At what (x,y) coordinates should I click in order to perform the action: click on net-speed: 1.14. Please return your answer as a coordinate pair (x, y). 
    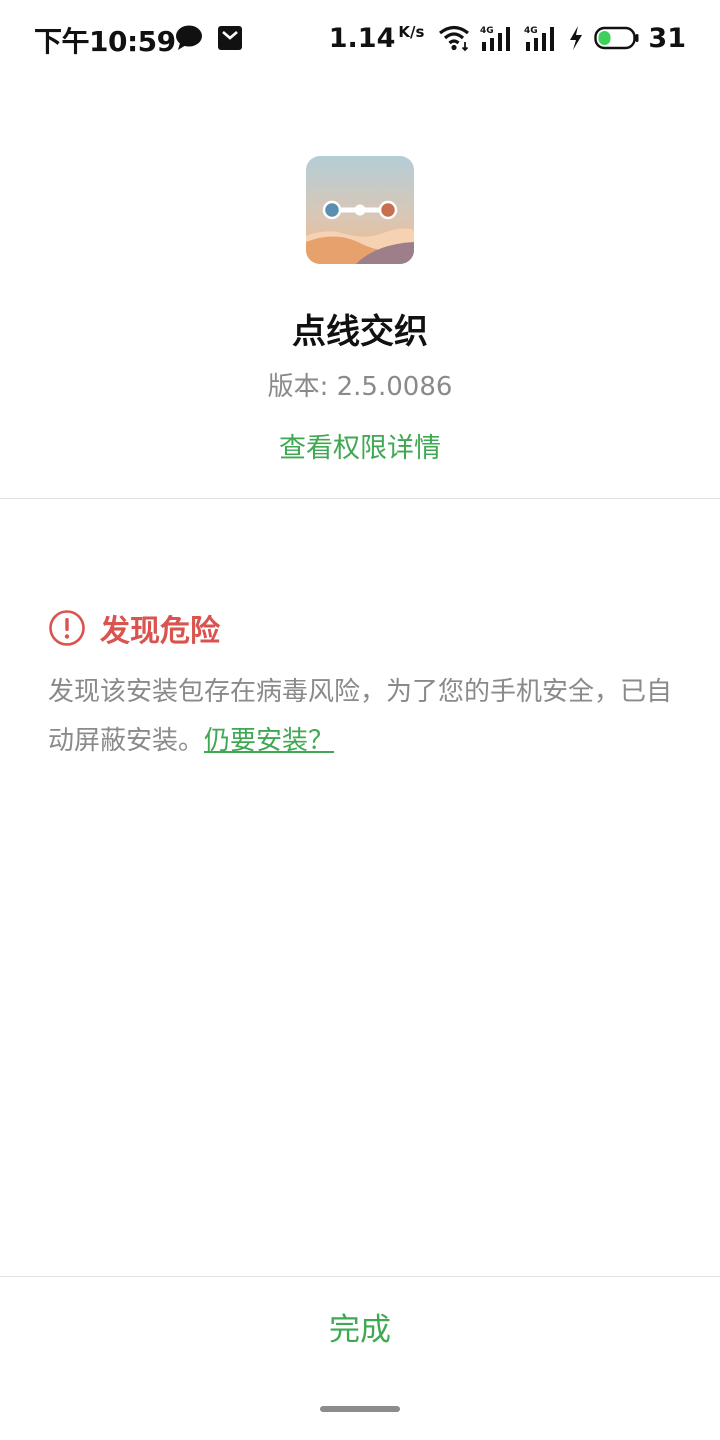
    Looking at the image, I should click on (362, 38).